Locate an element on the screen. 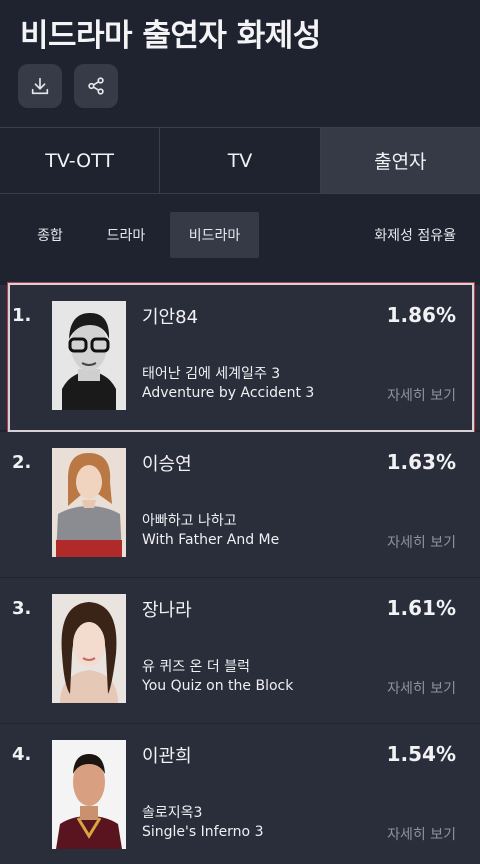 The height and width of the screenshot is (864, 480). share-percent: 1.63% is located at coordinates (421, 462).